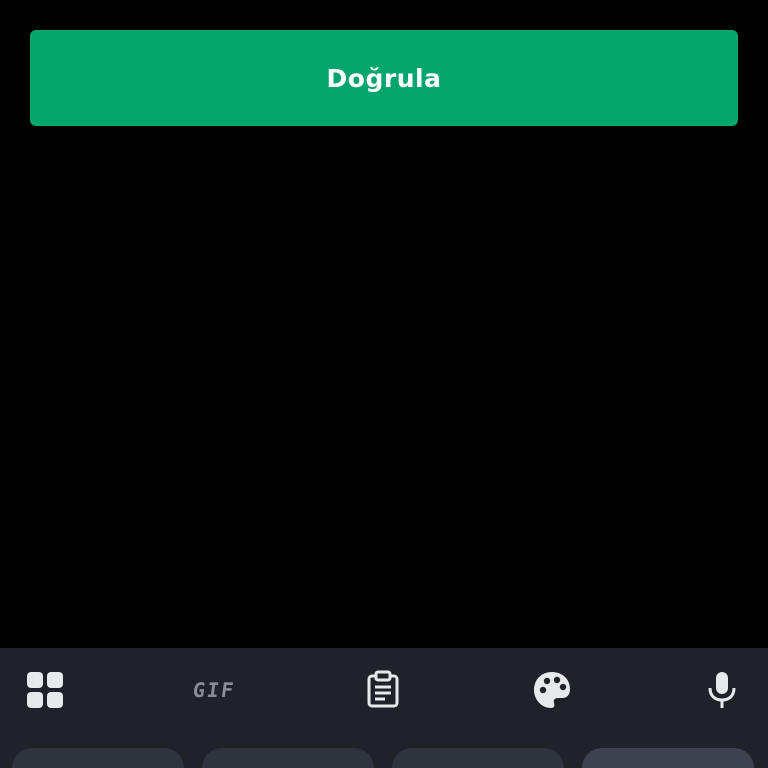  I want to click on clipboard-button, so click(383, 690).